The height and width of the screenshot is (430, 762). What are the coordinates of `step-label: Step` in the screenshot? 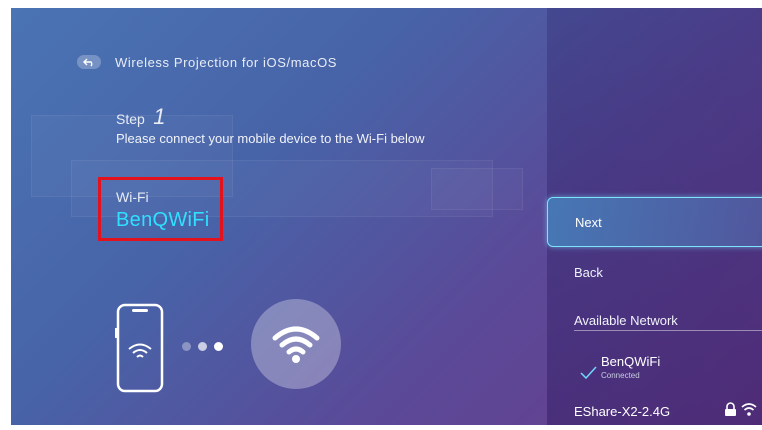 It's located at (130, 119).